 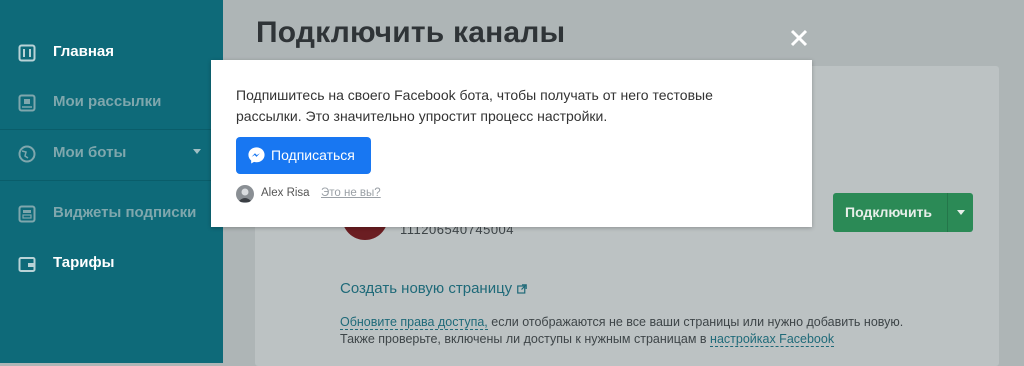 What do you see at coordinates (426, 288) in the screenshot?
I see `create-page-link-label: Создать новую страницу` at bounding box center [426, 288].